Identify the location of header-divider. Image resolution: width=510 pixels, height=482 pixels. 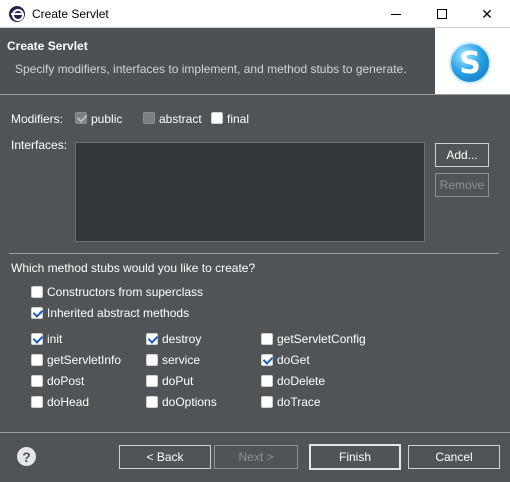
(255, 94).